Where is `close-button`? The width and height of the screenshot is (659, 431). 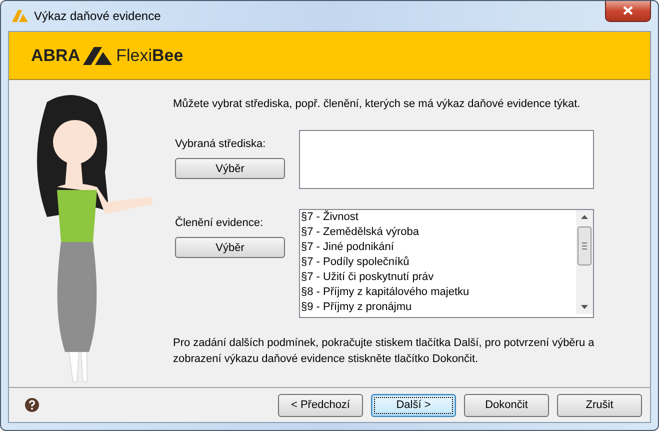 close-button is located at coordinates (628, 11).